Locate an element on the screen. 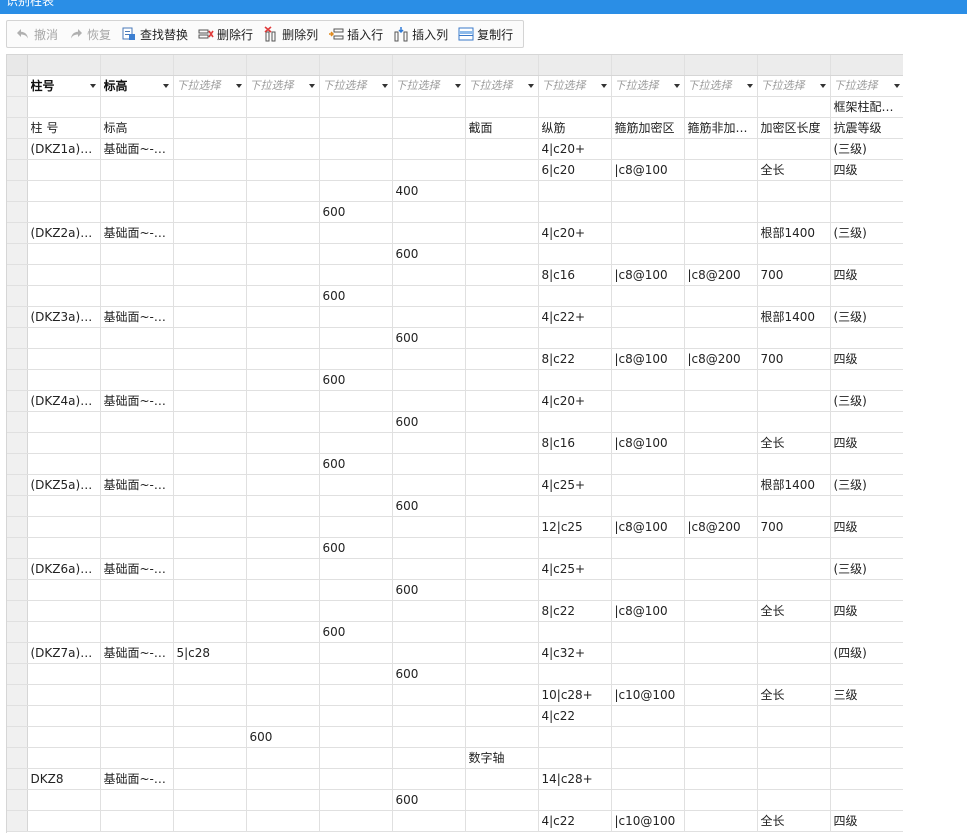  table-cell: 箍筋非加密区 is located at coordinates (721, 128).